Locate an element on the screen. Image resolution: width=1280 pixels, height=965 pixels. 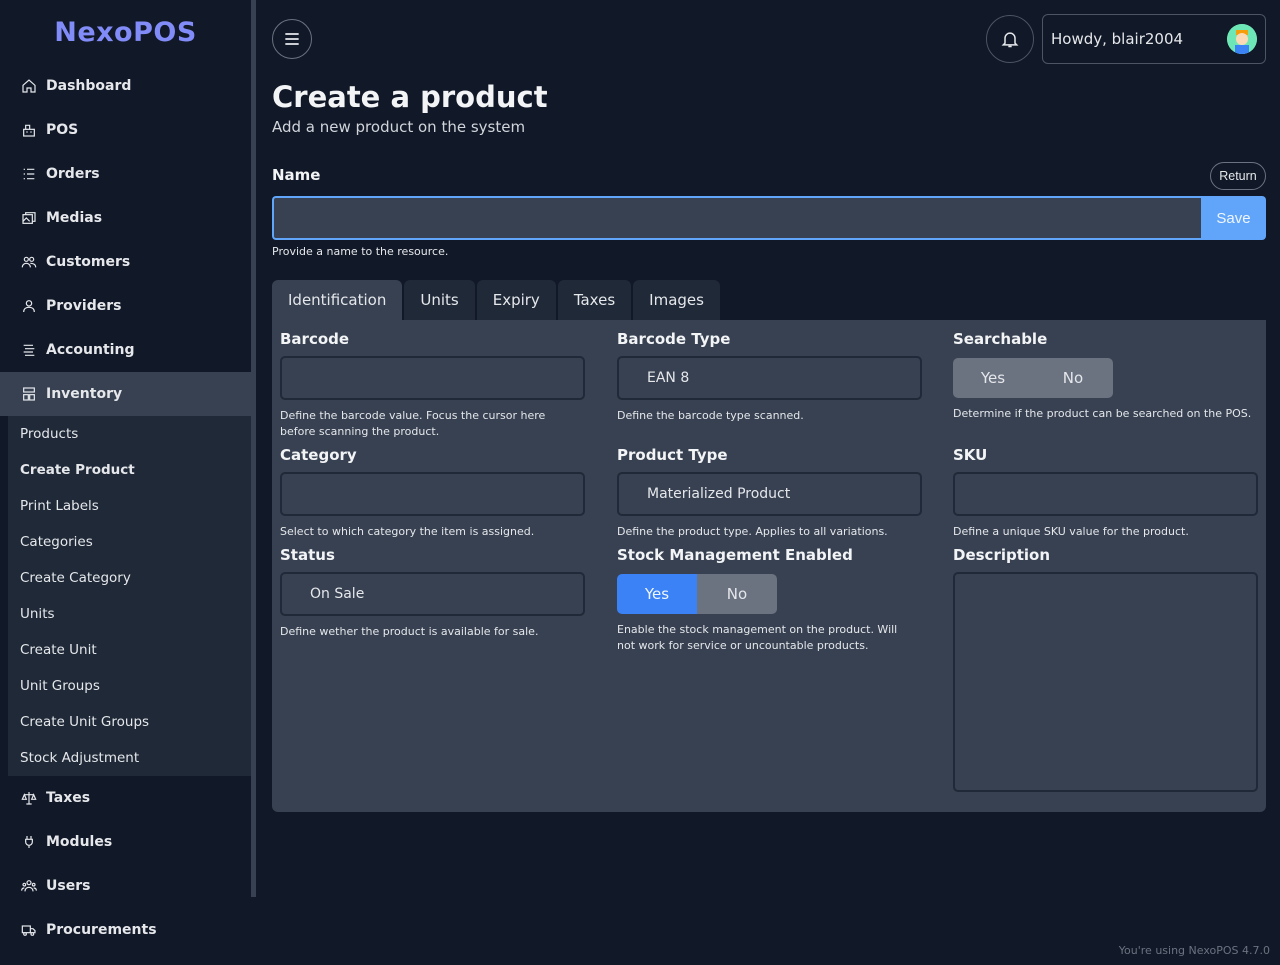
sidebar-item-providers: Providers is located at coordinates (125, 306).